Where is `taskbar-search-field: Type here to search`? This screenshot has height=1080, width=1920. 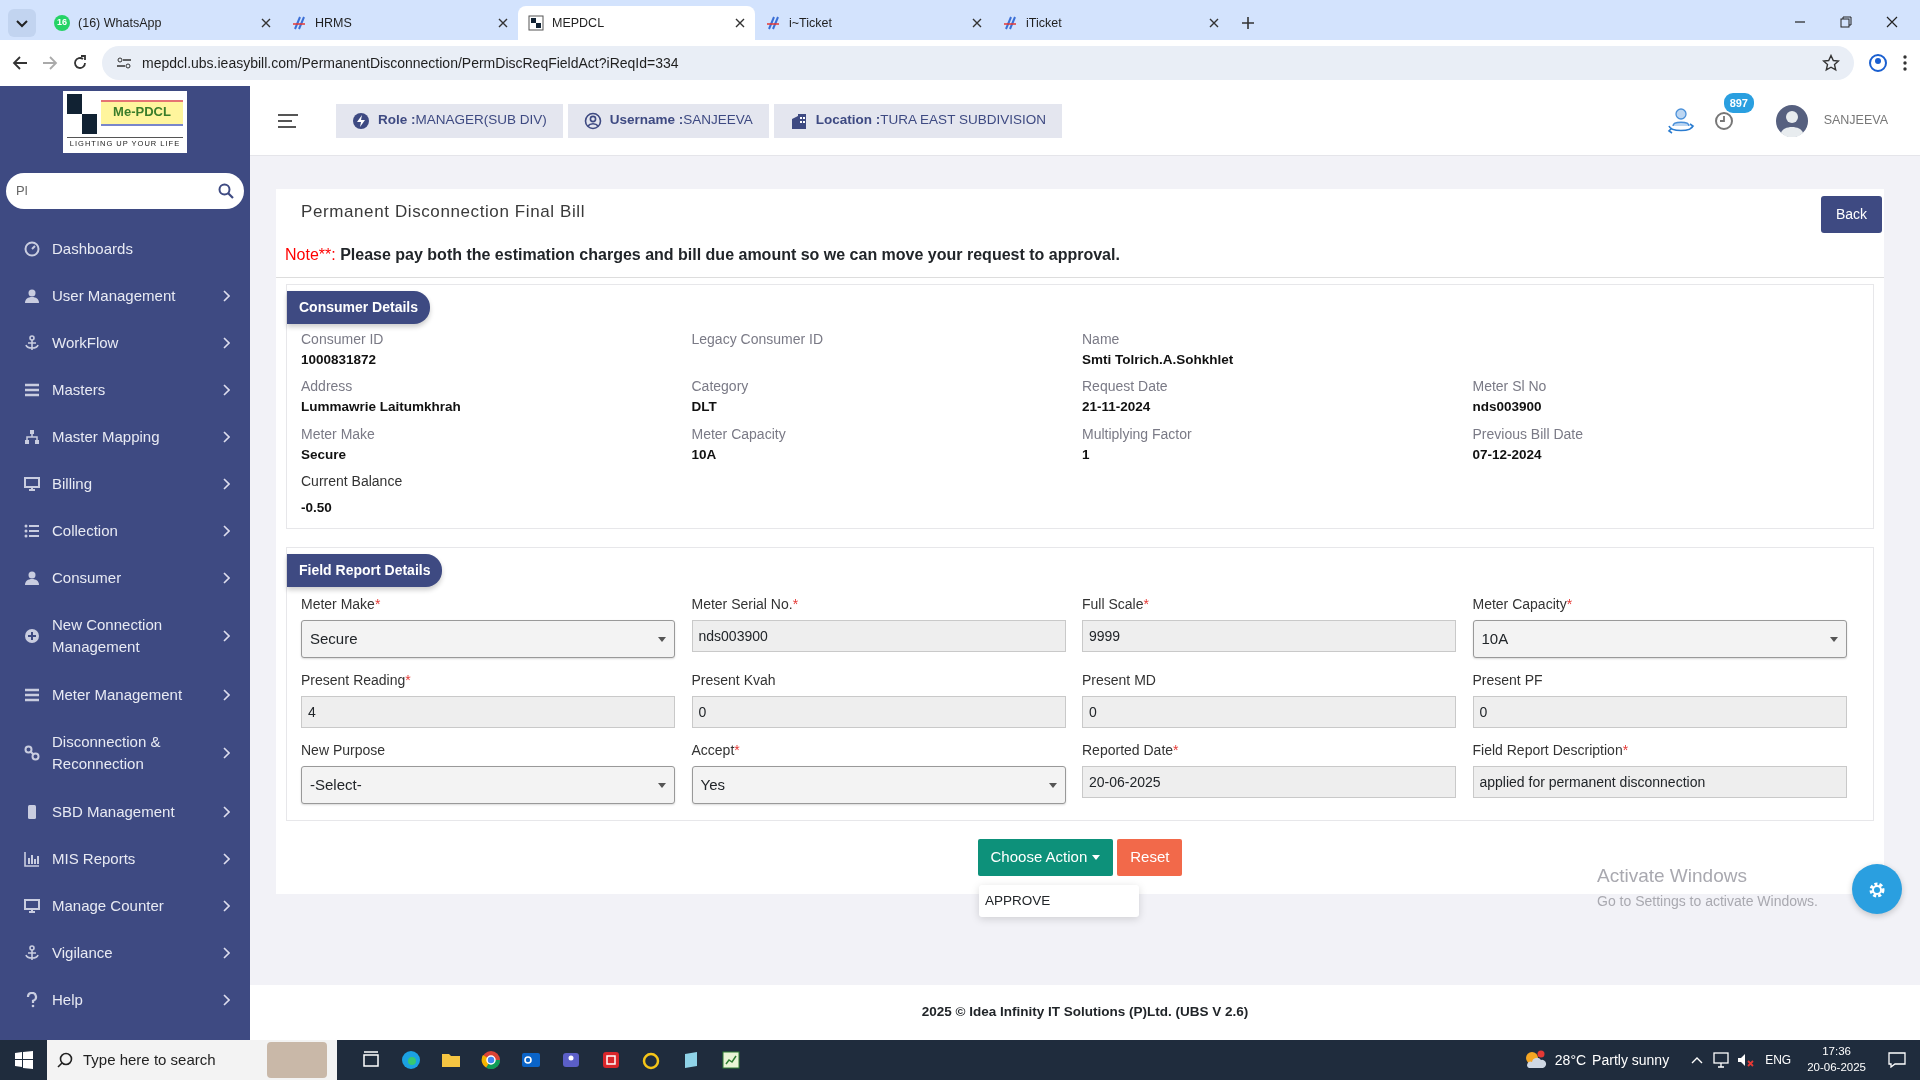 taskbar-search-field: Type here to search is located at coordinates (192, 1060).